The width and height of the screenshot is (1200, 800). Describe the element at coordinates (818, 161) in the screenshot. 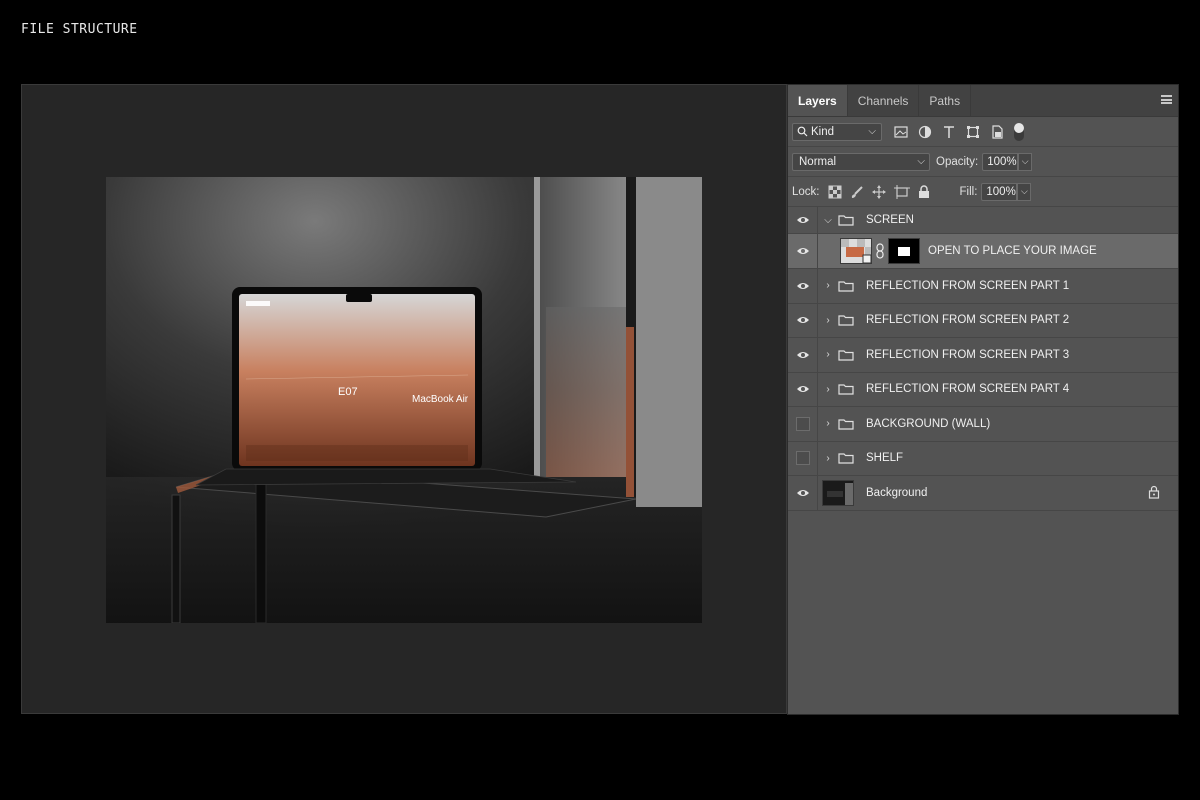

I see `blend-mode-value: Normal` at that location.